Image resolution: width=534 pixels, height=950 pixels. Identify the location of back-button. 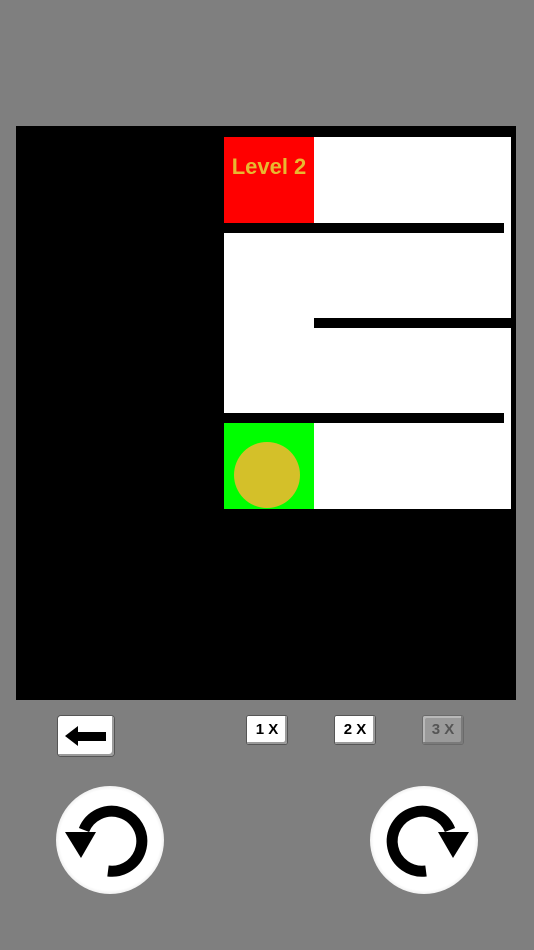
(86, 736).